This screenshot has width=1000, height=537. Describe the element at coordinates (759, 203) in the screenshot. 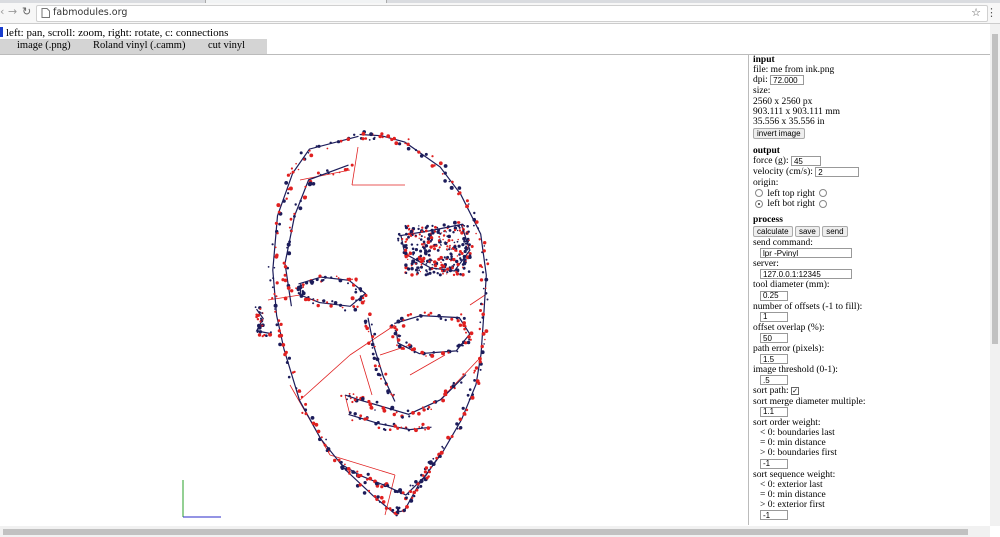

I see `origin-bot-left-radio` at that location.